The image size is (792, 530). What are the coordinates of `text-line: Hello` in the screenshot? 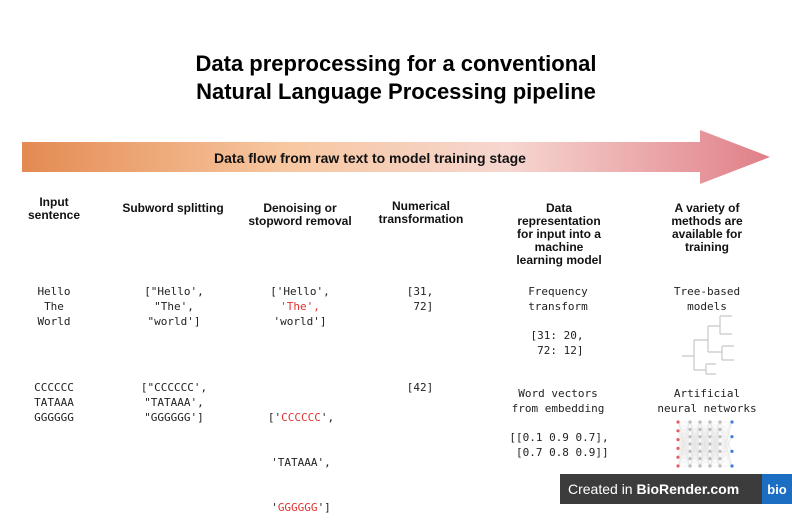 It's located at (54, 291).